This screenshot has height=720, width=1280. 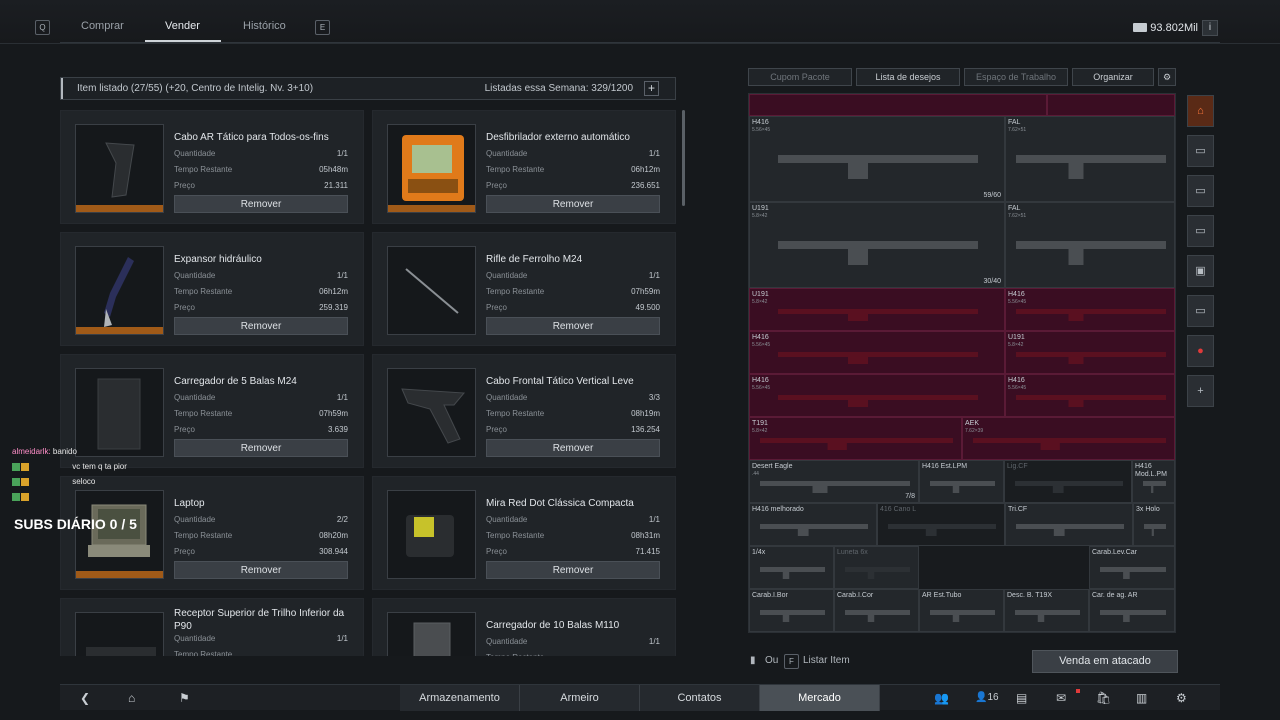 What do you see at coordinates (261, 535) in the screenshot?
I see `time-left-row: Tempo Restante 08h20m` at bounding box center [261, 535].